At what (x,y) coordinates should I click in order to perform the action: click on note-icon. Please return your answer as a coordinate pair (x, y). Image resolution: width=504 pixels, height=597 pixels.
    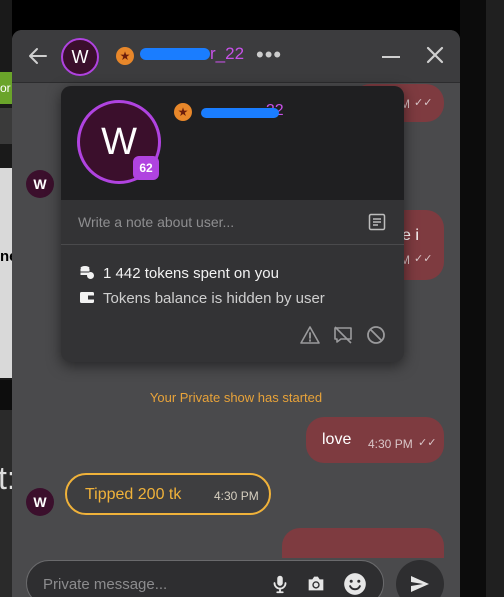
    Looking at the image, I should click on (377, 222).